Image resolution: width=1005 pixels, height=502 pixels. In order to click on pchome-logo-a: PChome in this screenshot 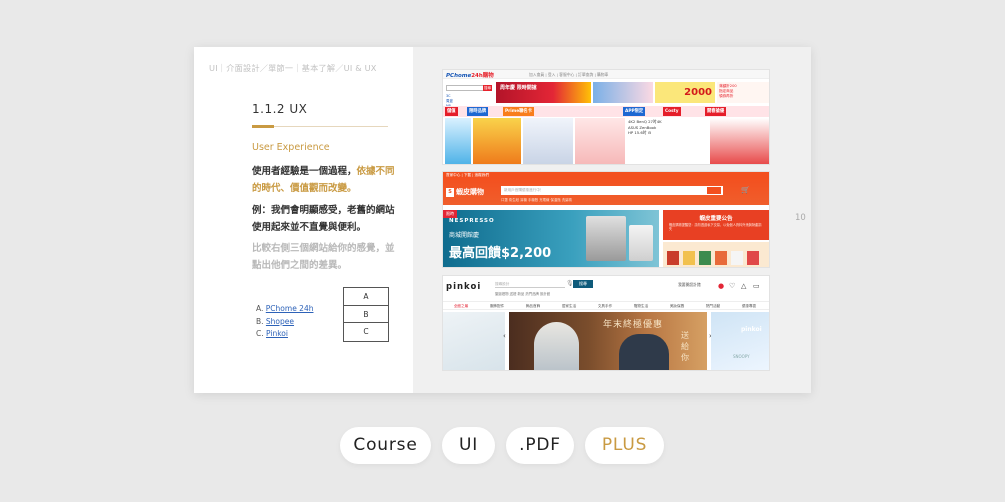, I will do `click(459, 76)`.